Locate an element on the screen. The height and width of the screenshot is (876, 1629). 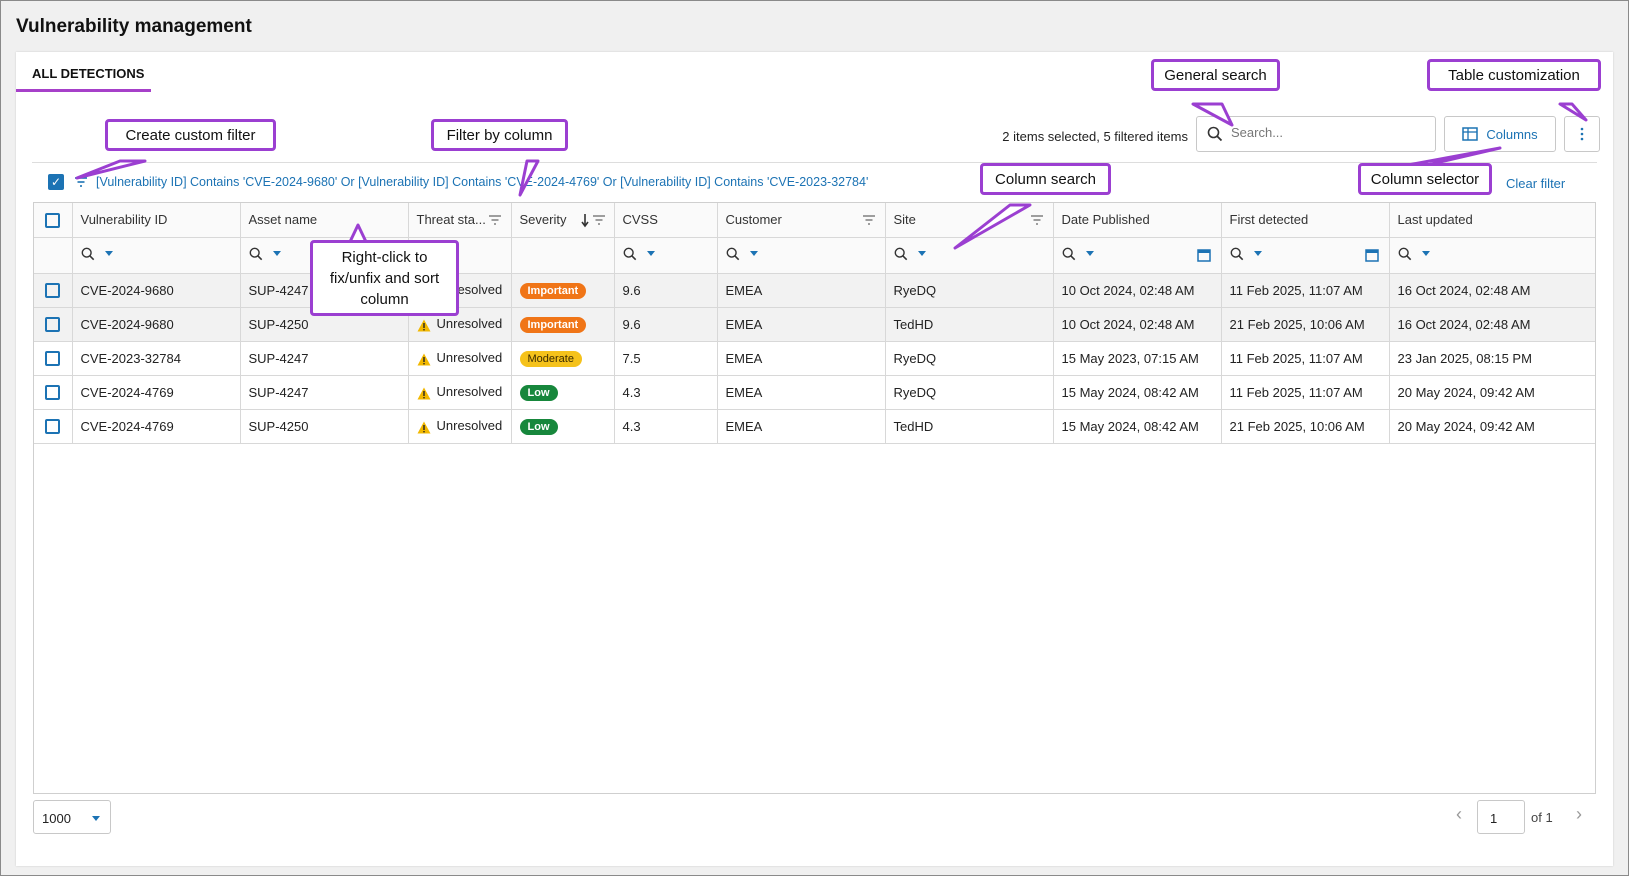
table-options-button is located at coordinates (1582, 134).